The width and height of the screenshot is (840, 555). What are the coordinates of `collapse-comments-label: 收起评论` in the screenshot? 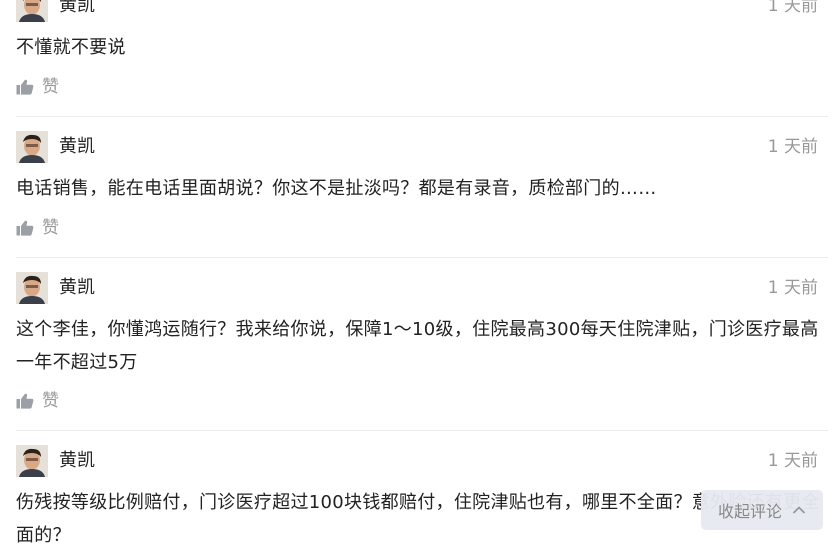 It's located at (749, 511).